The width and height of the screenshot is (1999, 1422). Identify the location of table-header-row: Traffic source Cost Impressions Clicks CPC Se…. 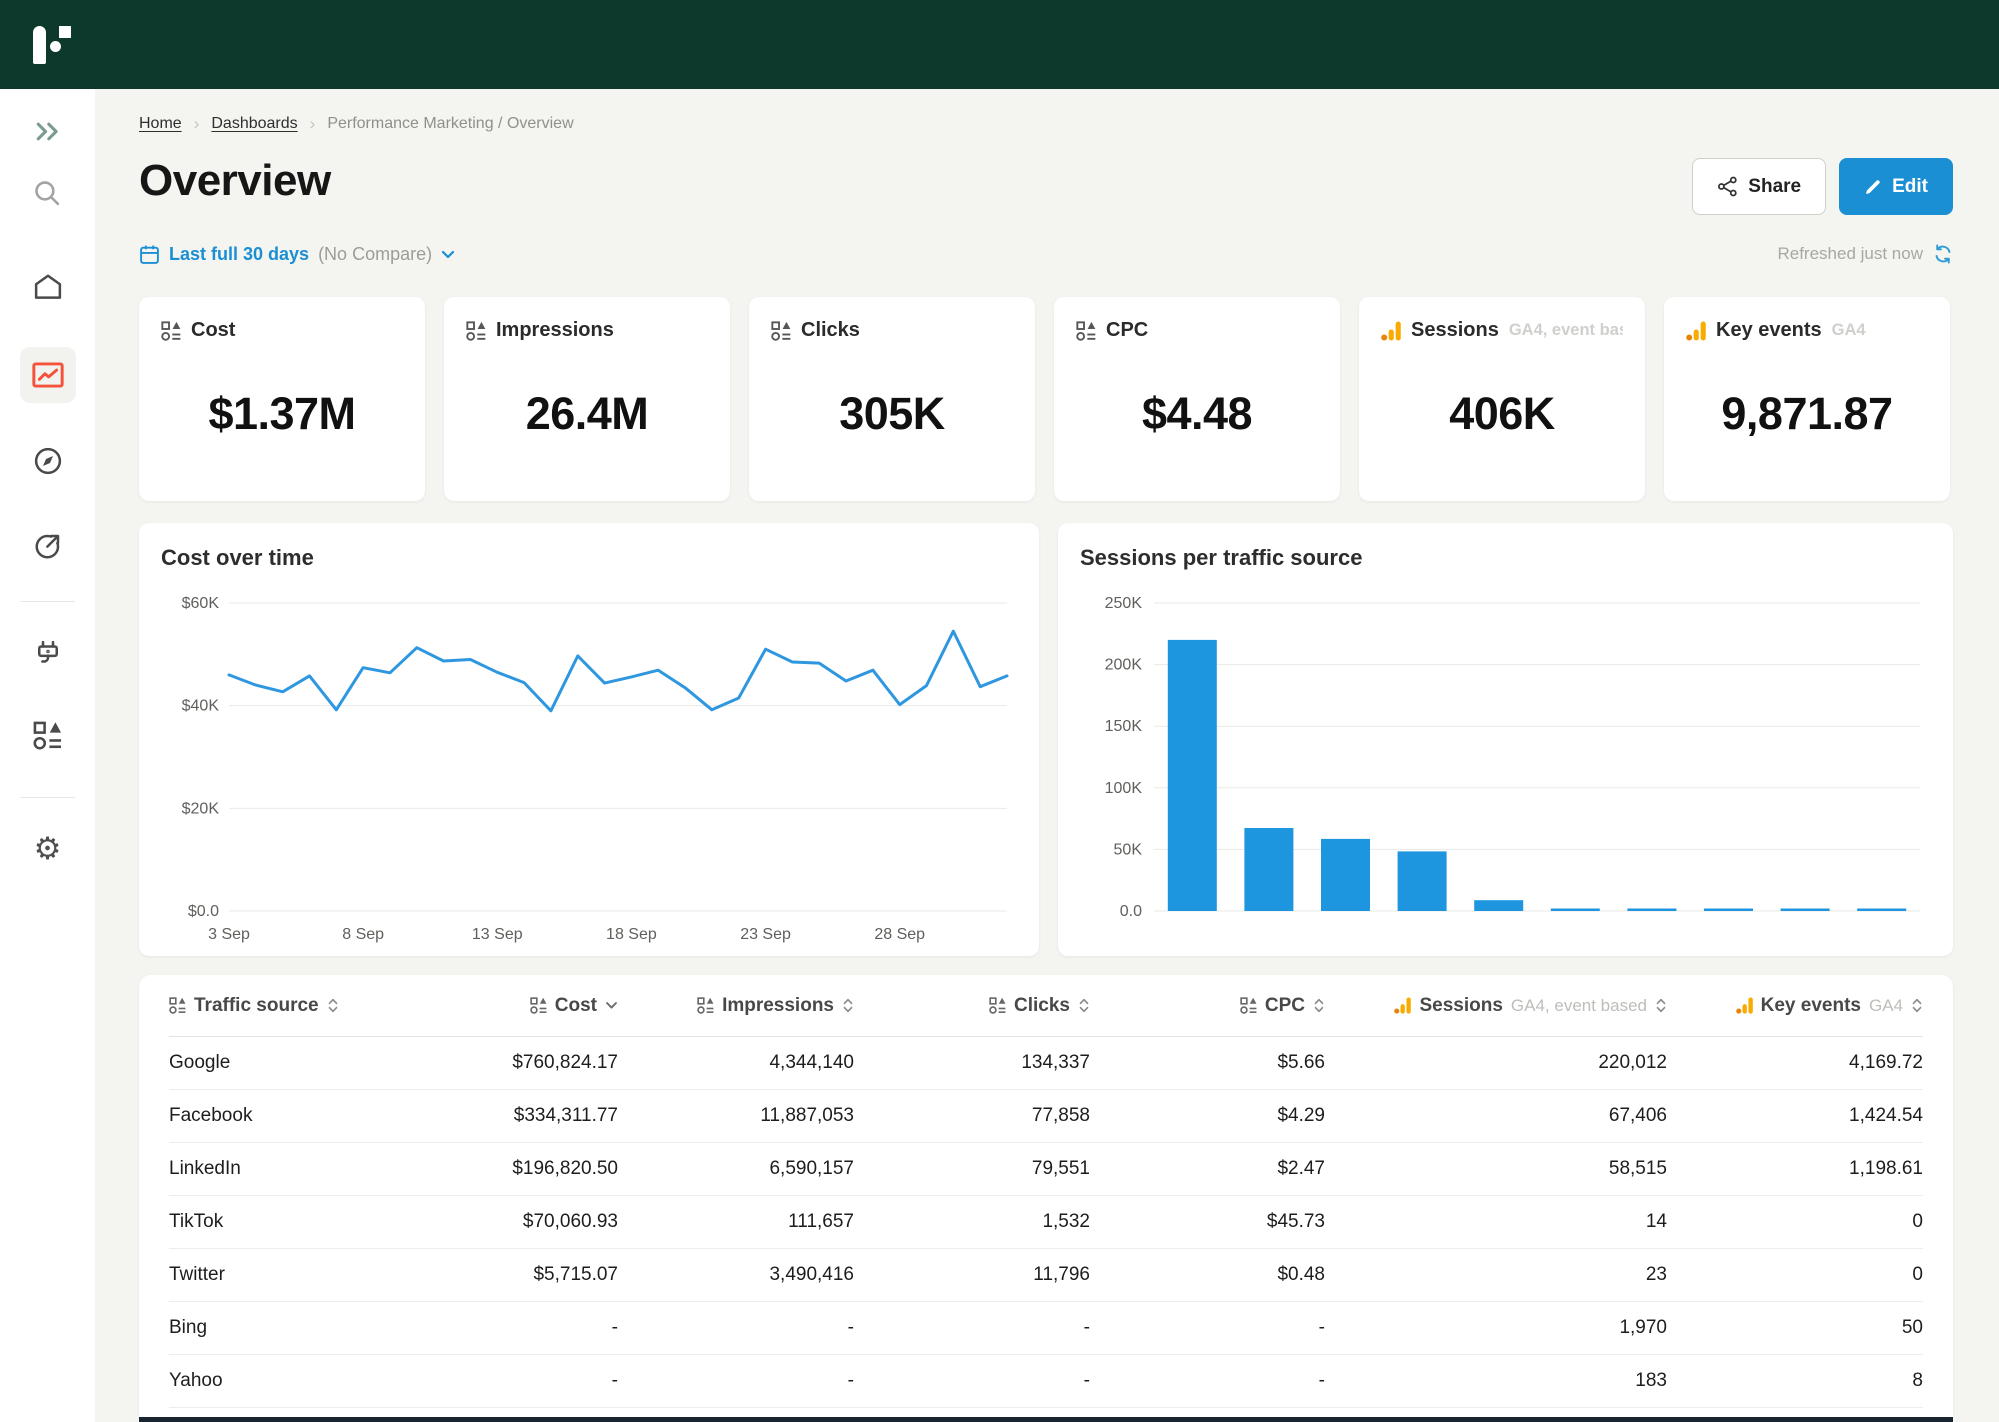
(1046, 1006).